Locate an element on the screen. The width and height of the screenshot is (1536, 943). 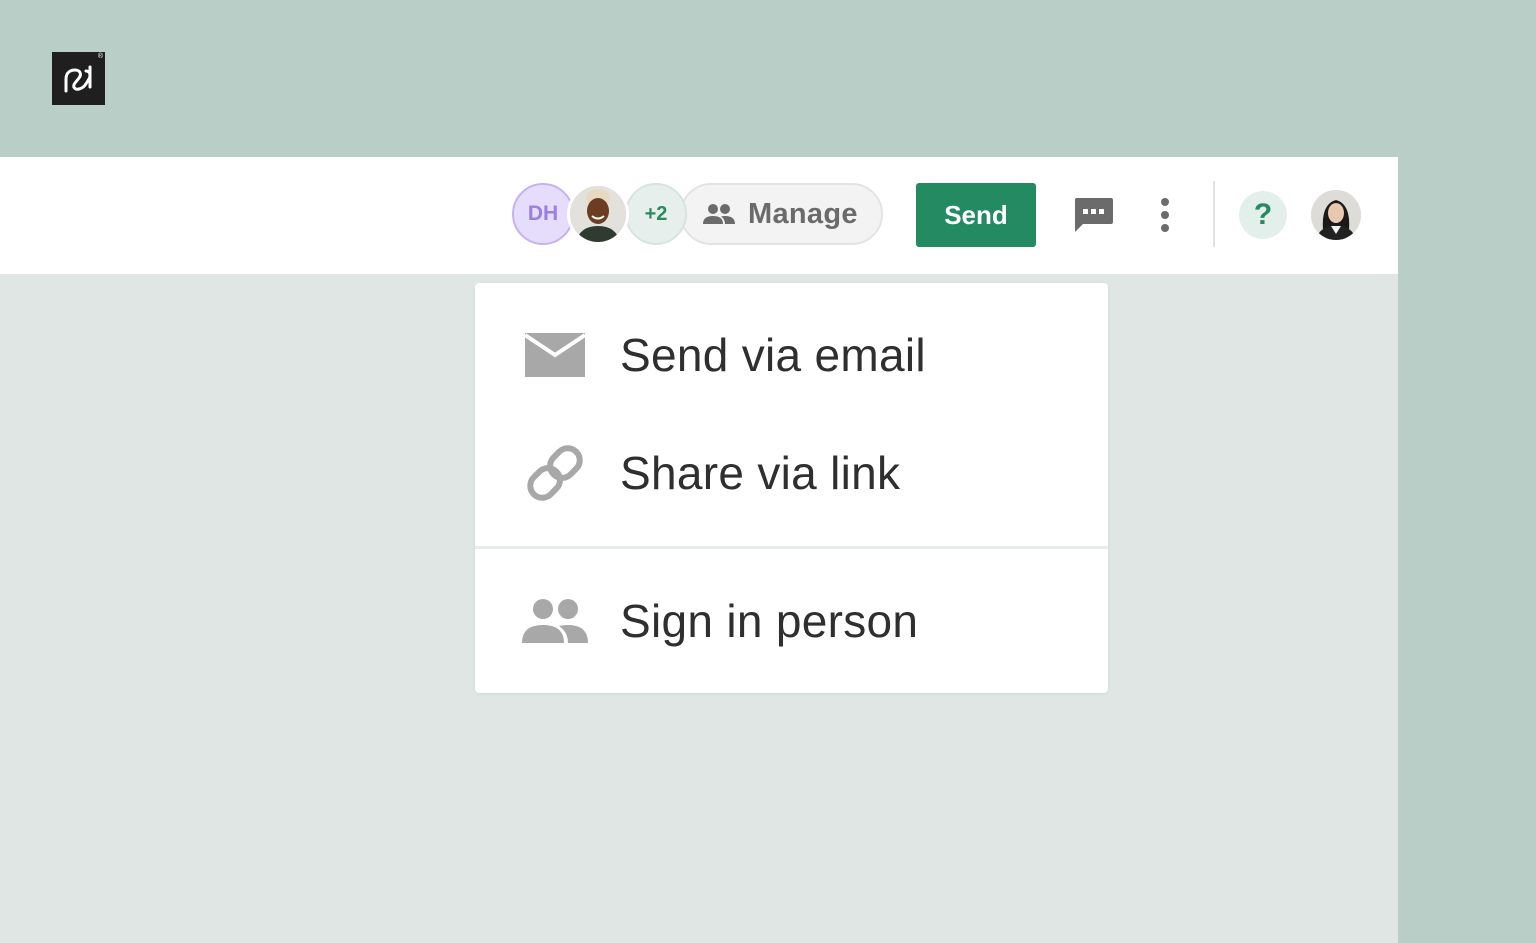
help-question-icon: ? is located at coordinates (1263, 214).